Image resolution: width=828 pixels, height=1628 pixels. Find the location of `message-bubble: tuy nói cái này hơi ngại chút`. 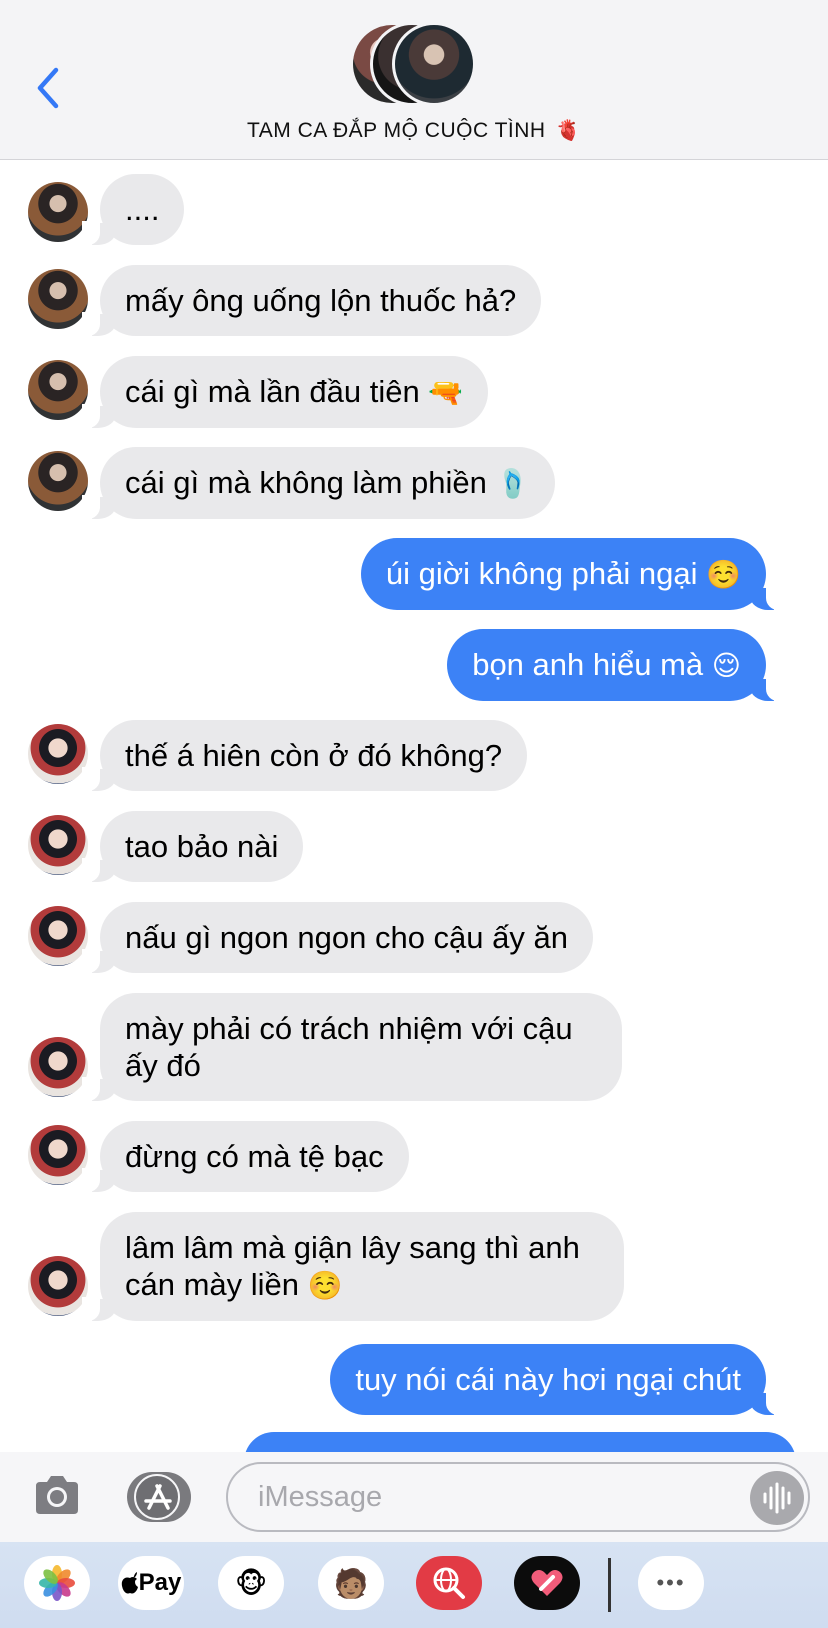

message-bubble: tuy nói cái này hơi ngại chút is located at coordinates (557, 1379).